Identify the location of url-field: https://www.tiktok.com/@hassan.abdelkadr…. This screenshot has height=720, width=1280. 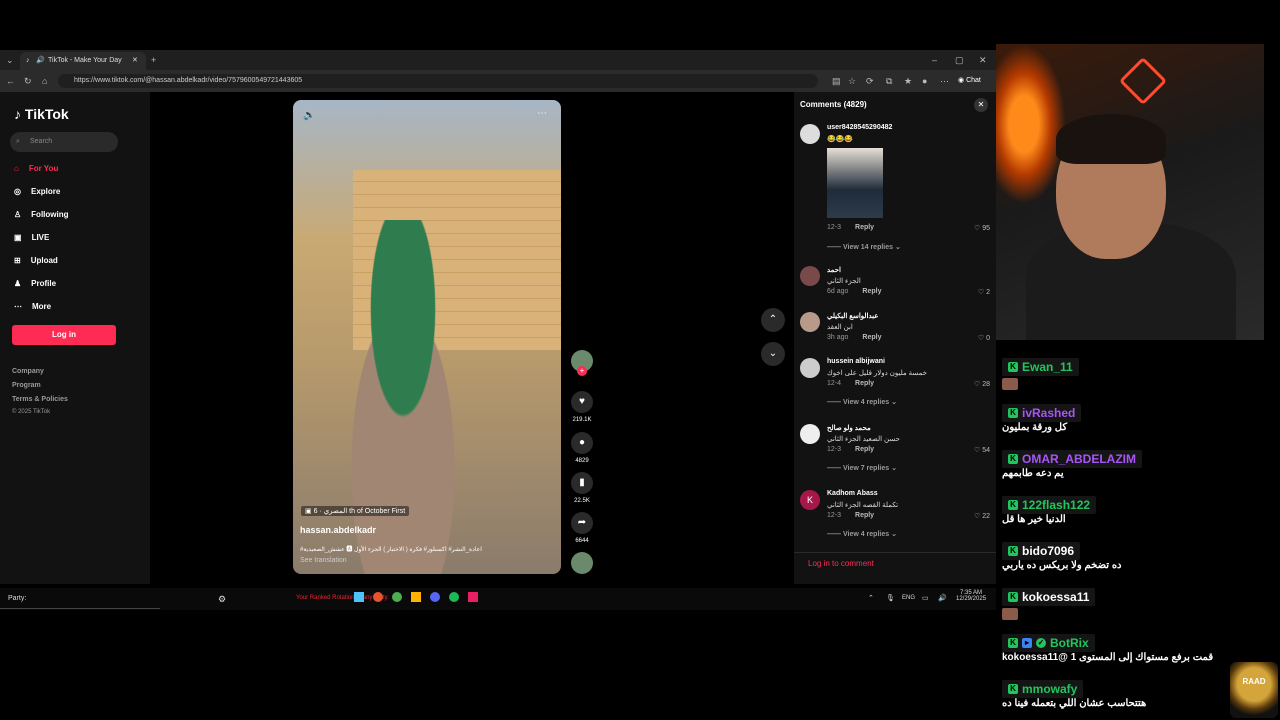
(438, 81).